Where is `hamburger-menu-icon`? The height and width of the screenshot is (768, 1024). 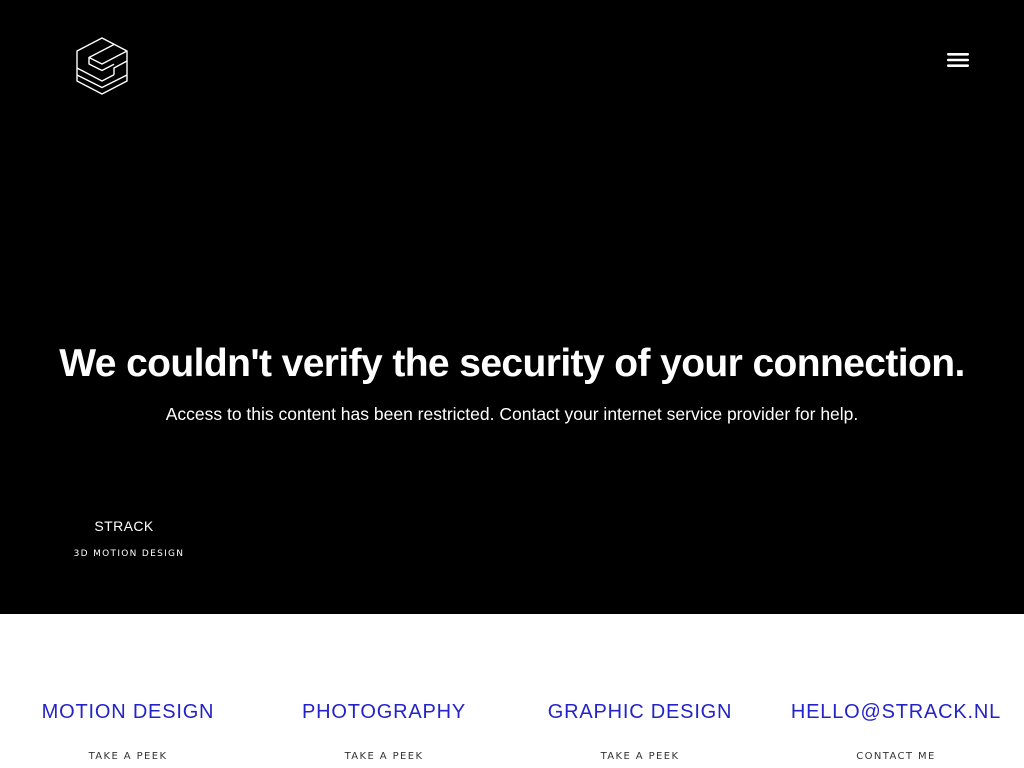
hamburger-menu-icon is located at coordinates (958, 60).